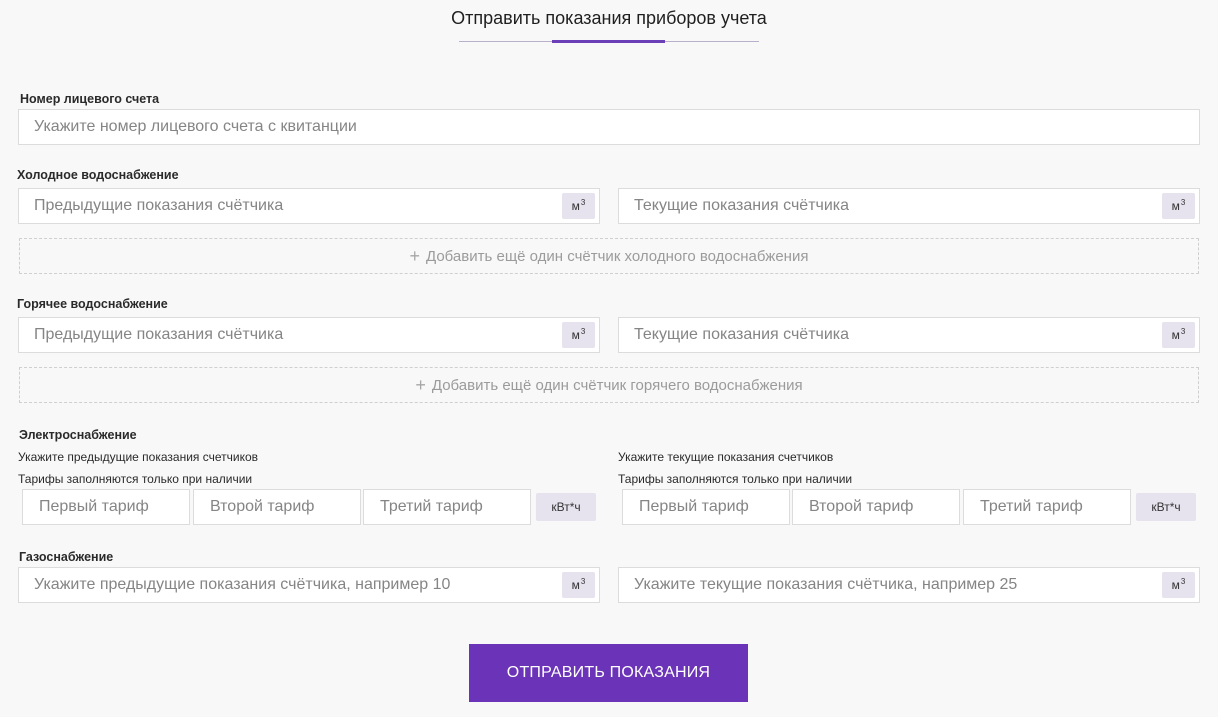  I want to click on previous-tariff-1-field, so click(106, 507).